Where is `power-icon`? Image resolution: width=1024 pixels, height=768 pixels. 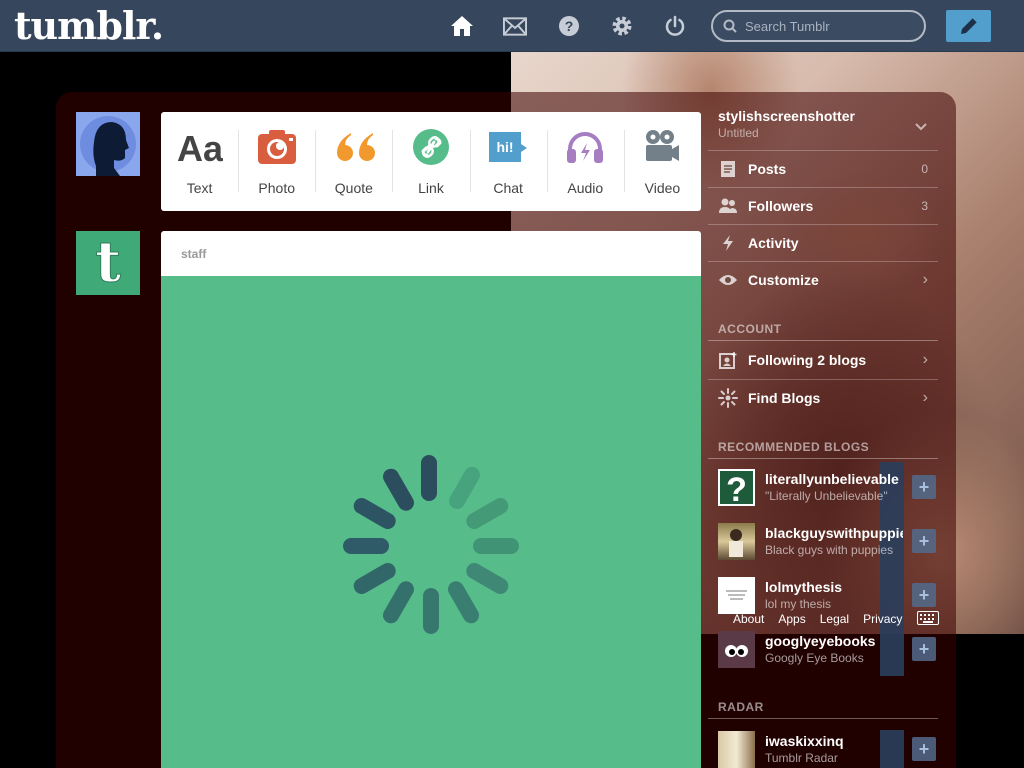
power-icon is located at coordinates (675, 26).